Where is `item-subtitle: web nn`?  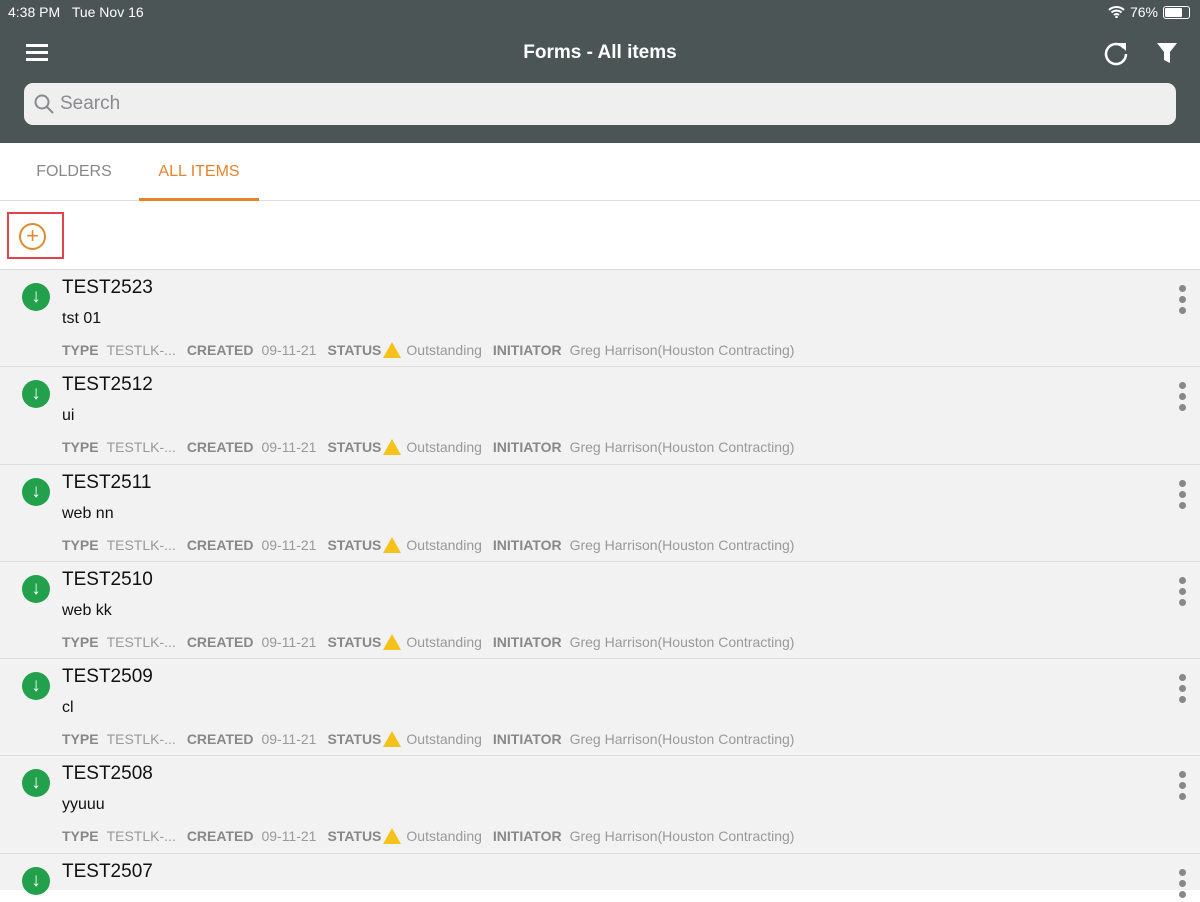
item-subtitle: web nn is located at coordinates (88, 513).